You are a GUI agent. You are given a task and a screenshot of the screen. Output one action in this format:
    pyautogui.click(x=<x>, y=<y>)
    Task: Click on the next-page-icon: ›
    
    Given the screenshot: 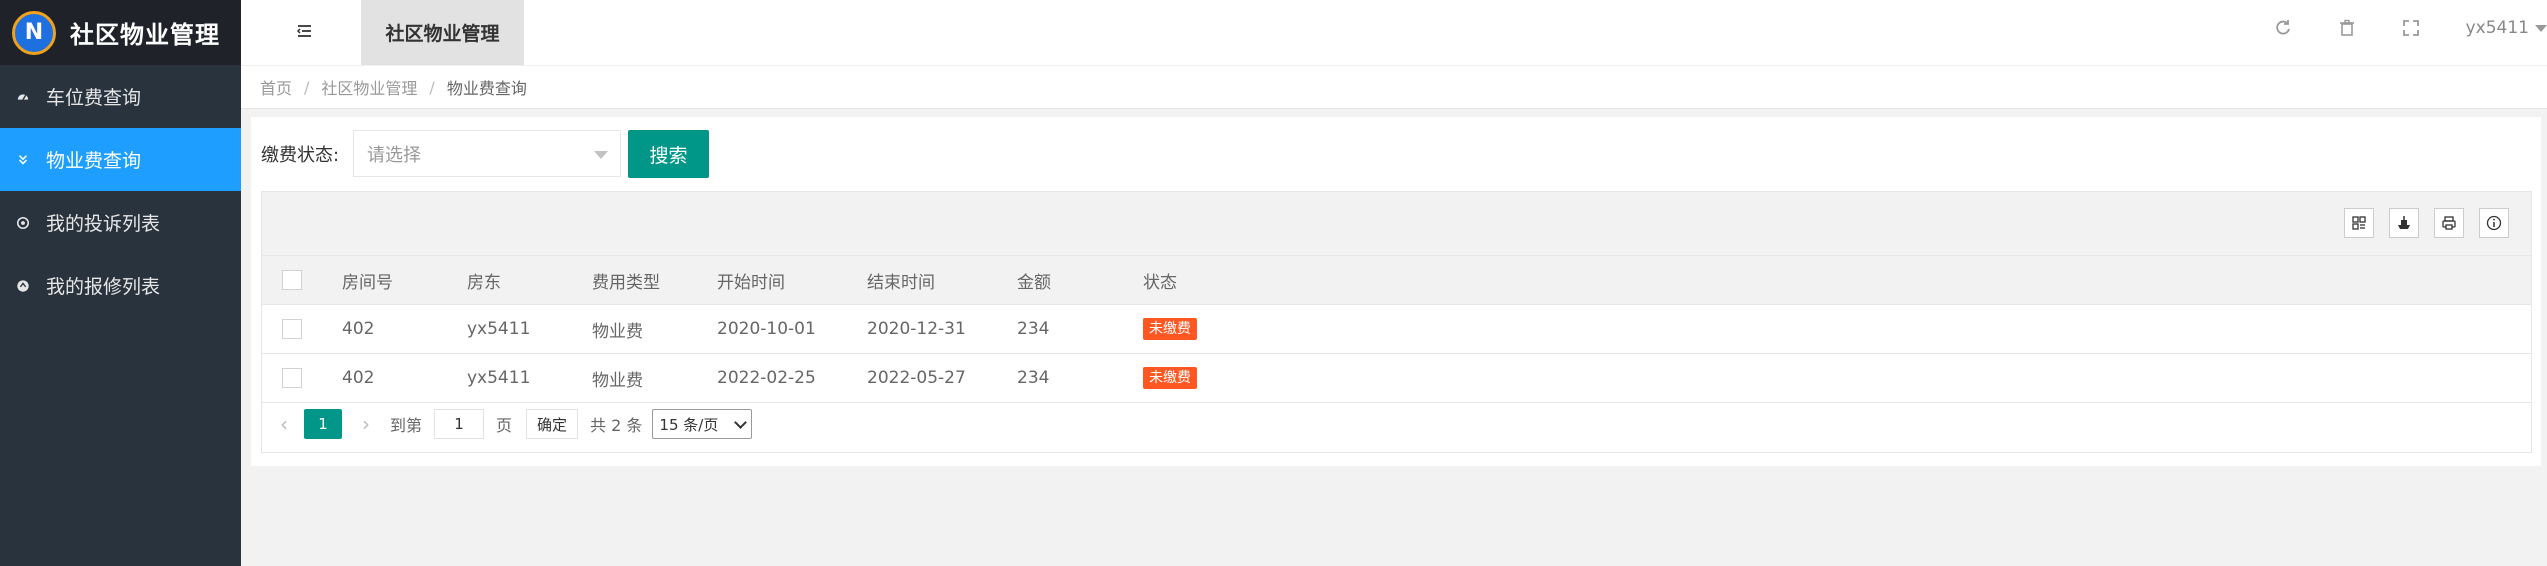 What is the action you would take?
    pyautogui.click(x=366, y=424)
    